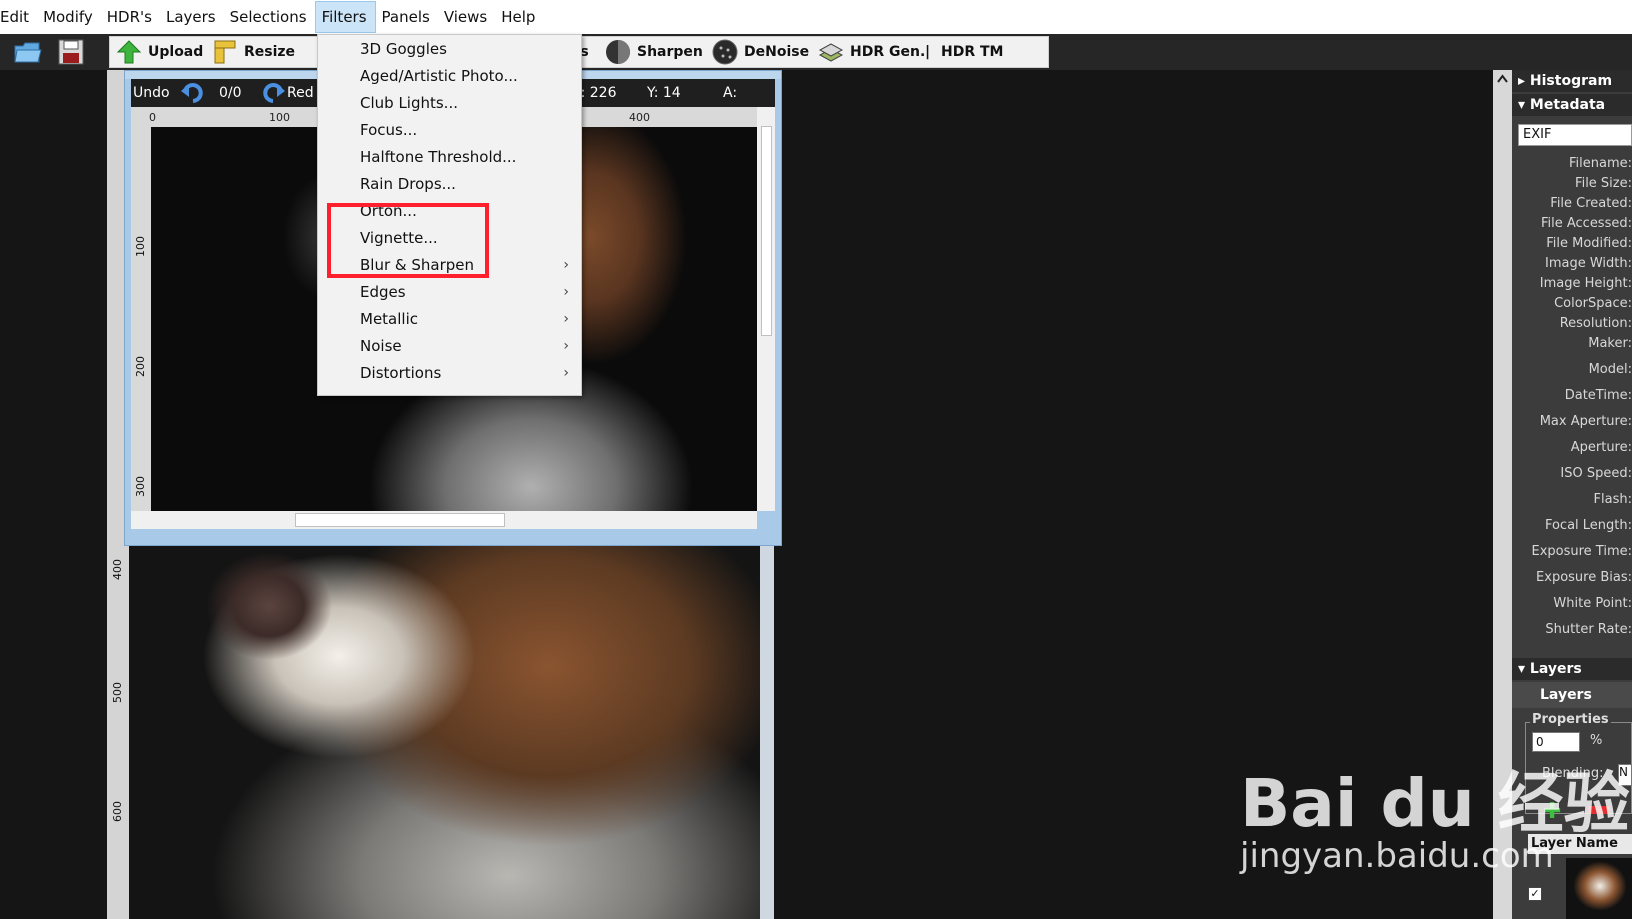 The height and width of the screenshot is (919, 1632). Describe the element at coordinates (69, 17) in the screenshot. I see `menu-modify: Modify` at that location.